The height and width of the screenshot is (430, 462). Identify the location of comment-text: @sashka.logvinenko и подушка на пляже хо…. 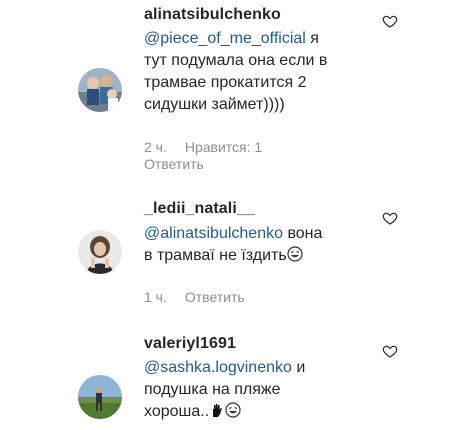
(257, 390).